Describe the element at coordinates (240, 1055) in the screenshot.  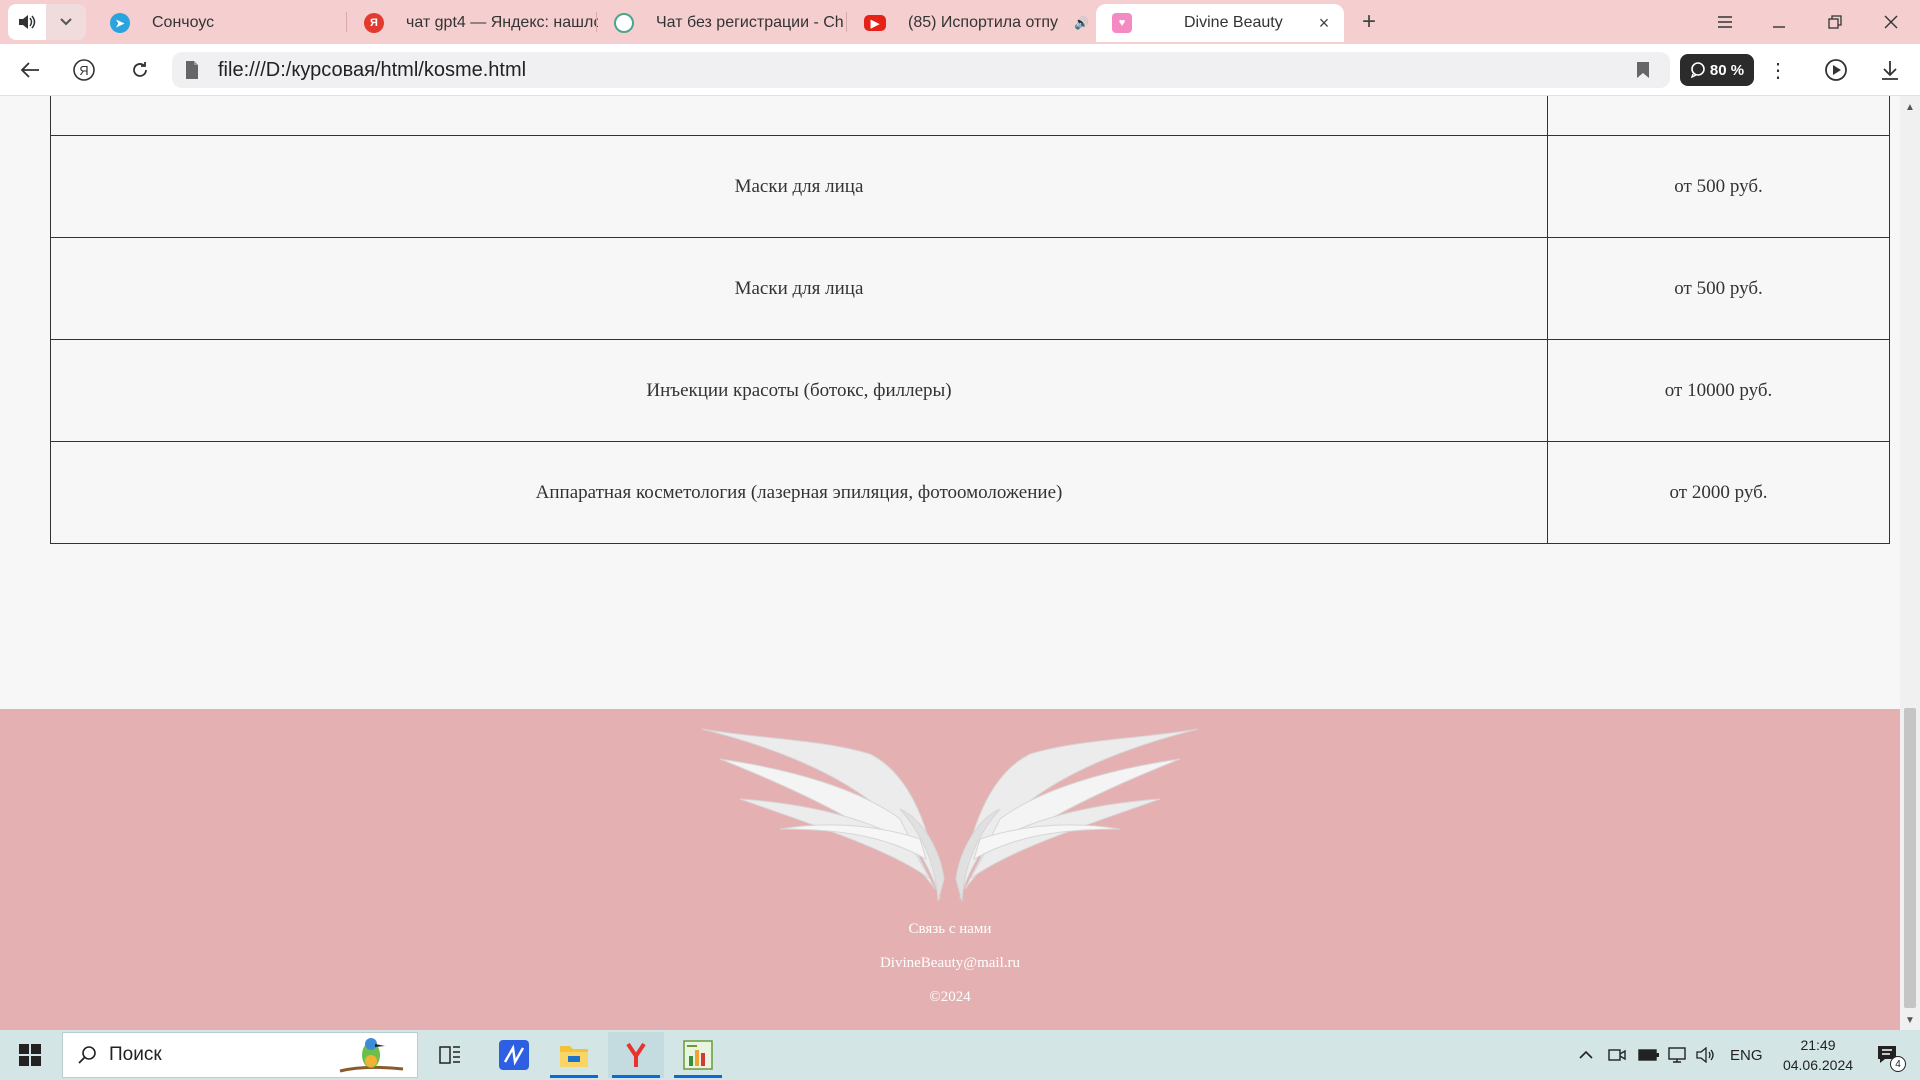
I see `taskbar-search: Поиск` at that location.